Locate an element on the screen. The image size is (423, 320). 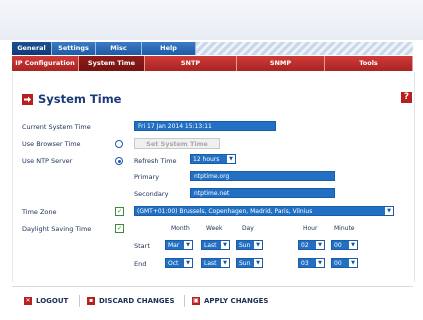
header-background is located at coordinates (211, 20).